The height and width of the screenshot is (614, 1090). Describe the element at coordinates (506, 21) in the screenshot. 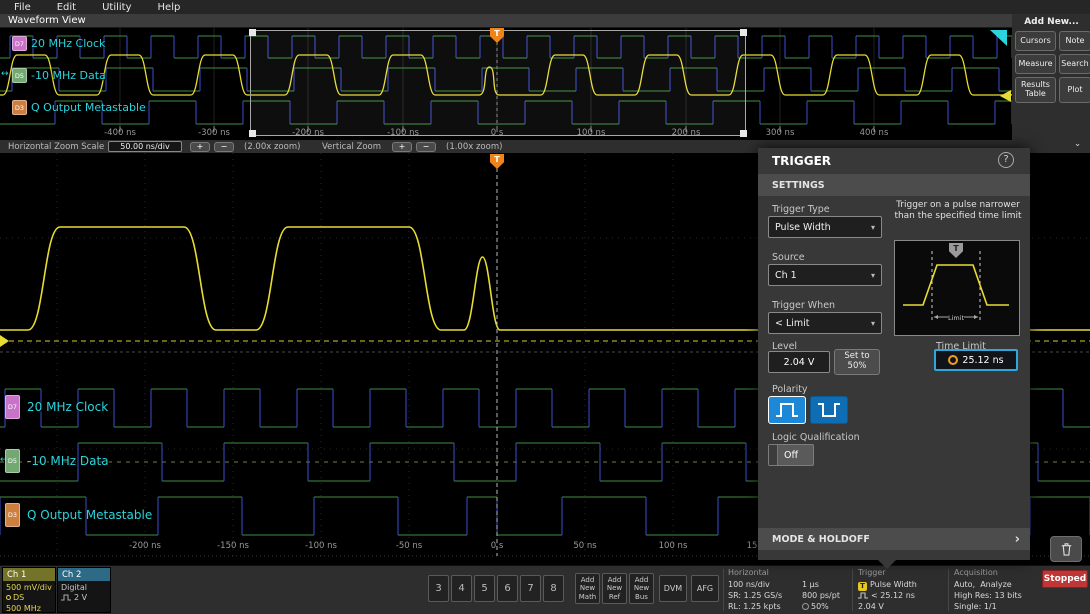

I see `waveform-view-tab: Waveform View` at that location.